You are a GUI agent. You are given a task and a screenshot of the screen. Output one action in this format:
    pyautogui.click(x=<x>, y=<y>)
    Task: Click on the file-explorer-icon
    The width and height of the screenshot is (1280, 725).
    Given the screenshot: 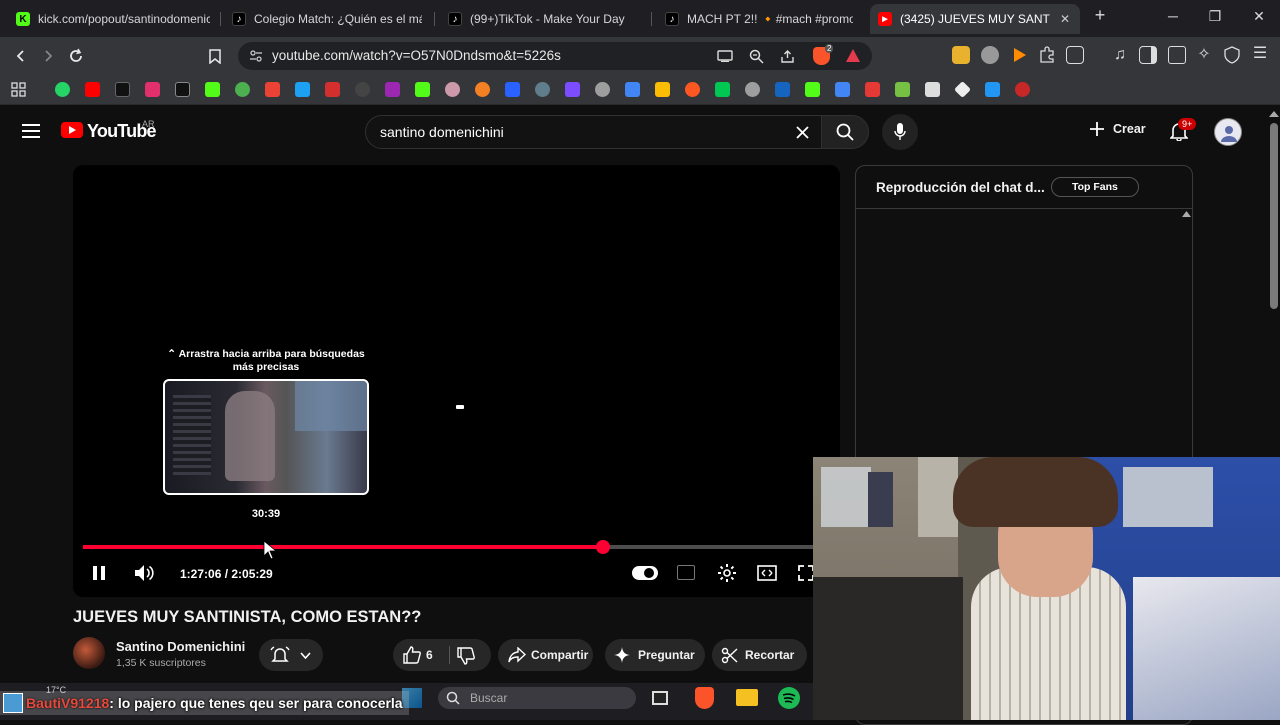 What is the action you would take?
    pyautogui.click(x=747, y=697)
    